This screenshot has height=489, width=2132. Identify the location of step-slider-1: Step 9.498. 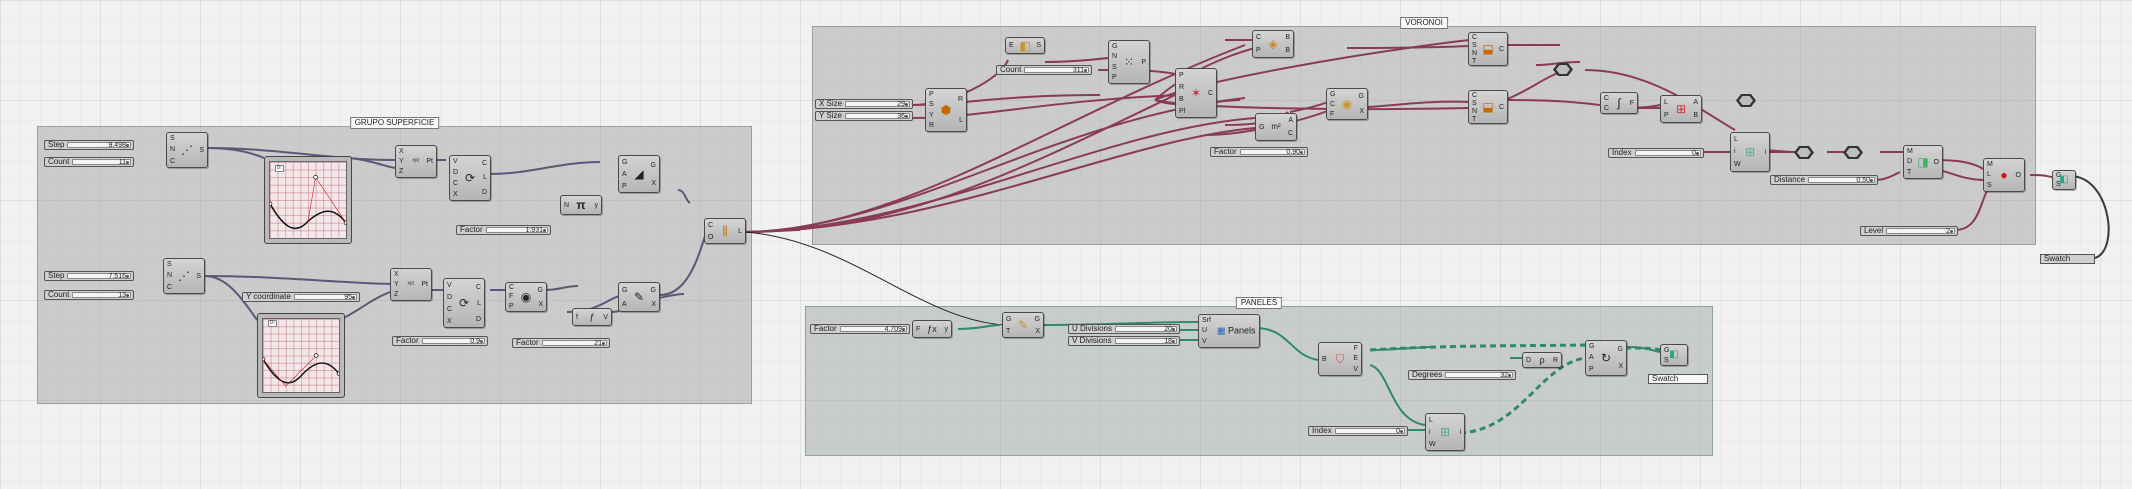
(89, 145).